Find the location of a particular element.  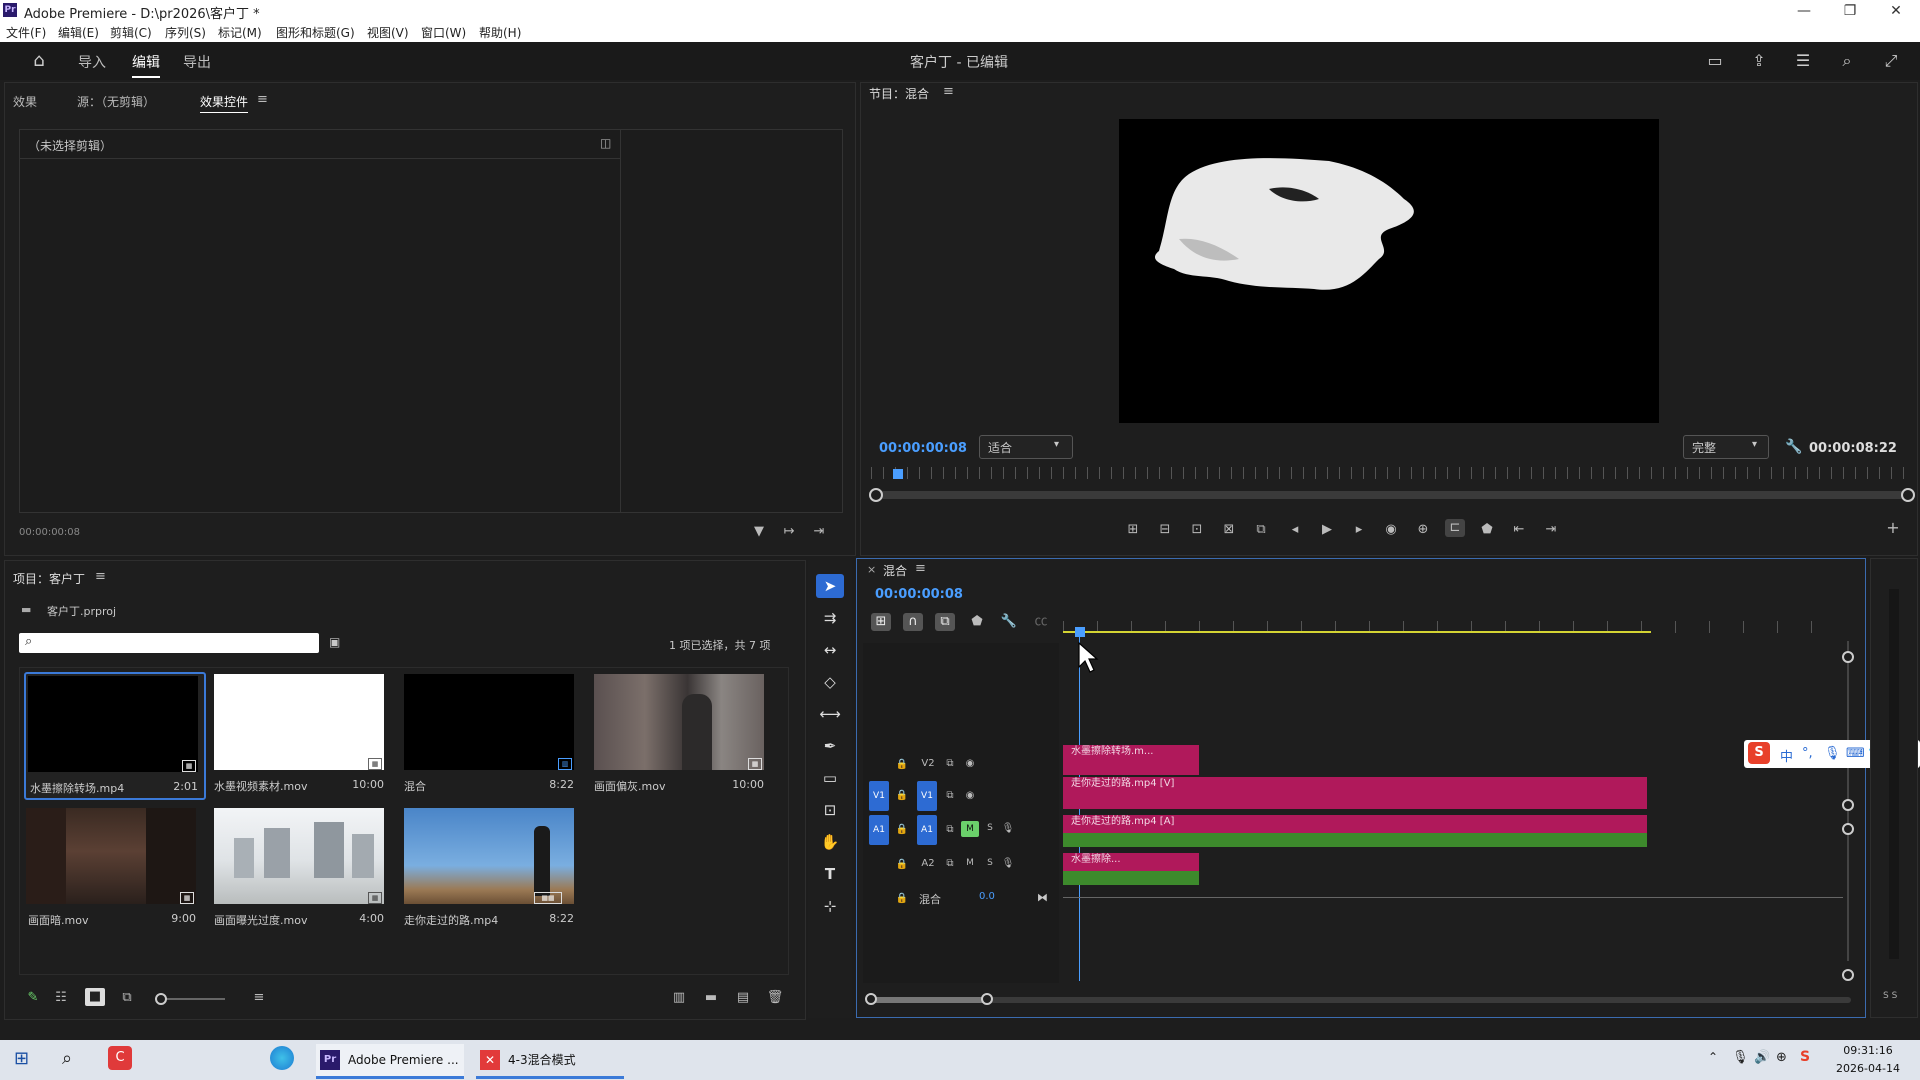

settings-wrench-icon: 🔧 is located at coordinates (1009, 622).